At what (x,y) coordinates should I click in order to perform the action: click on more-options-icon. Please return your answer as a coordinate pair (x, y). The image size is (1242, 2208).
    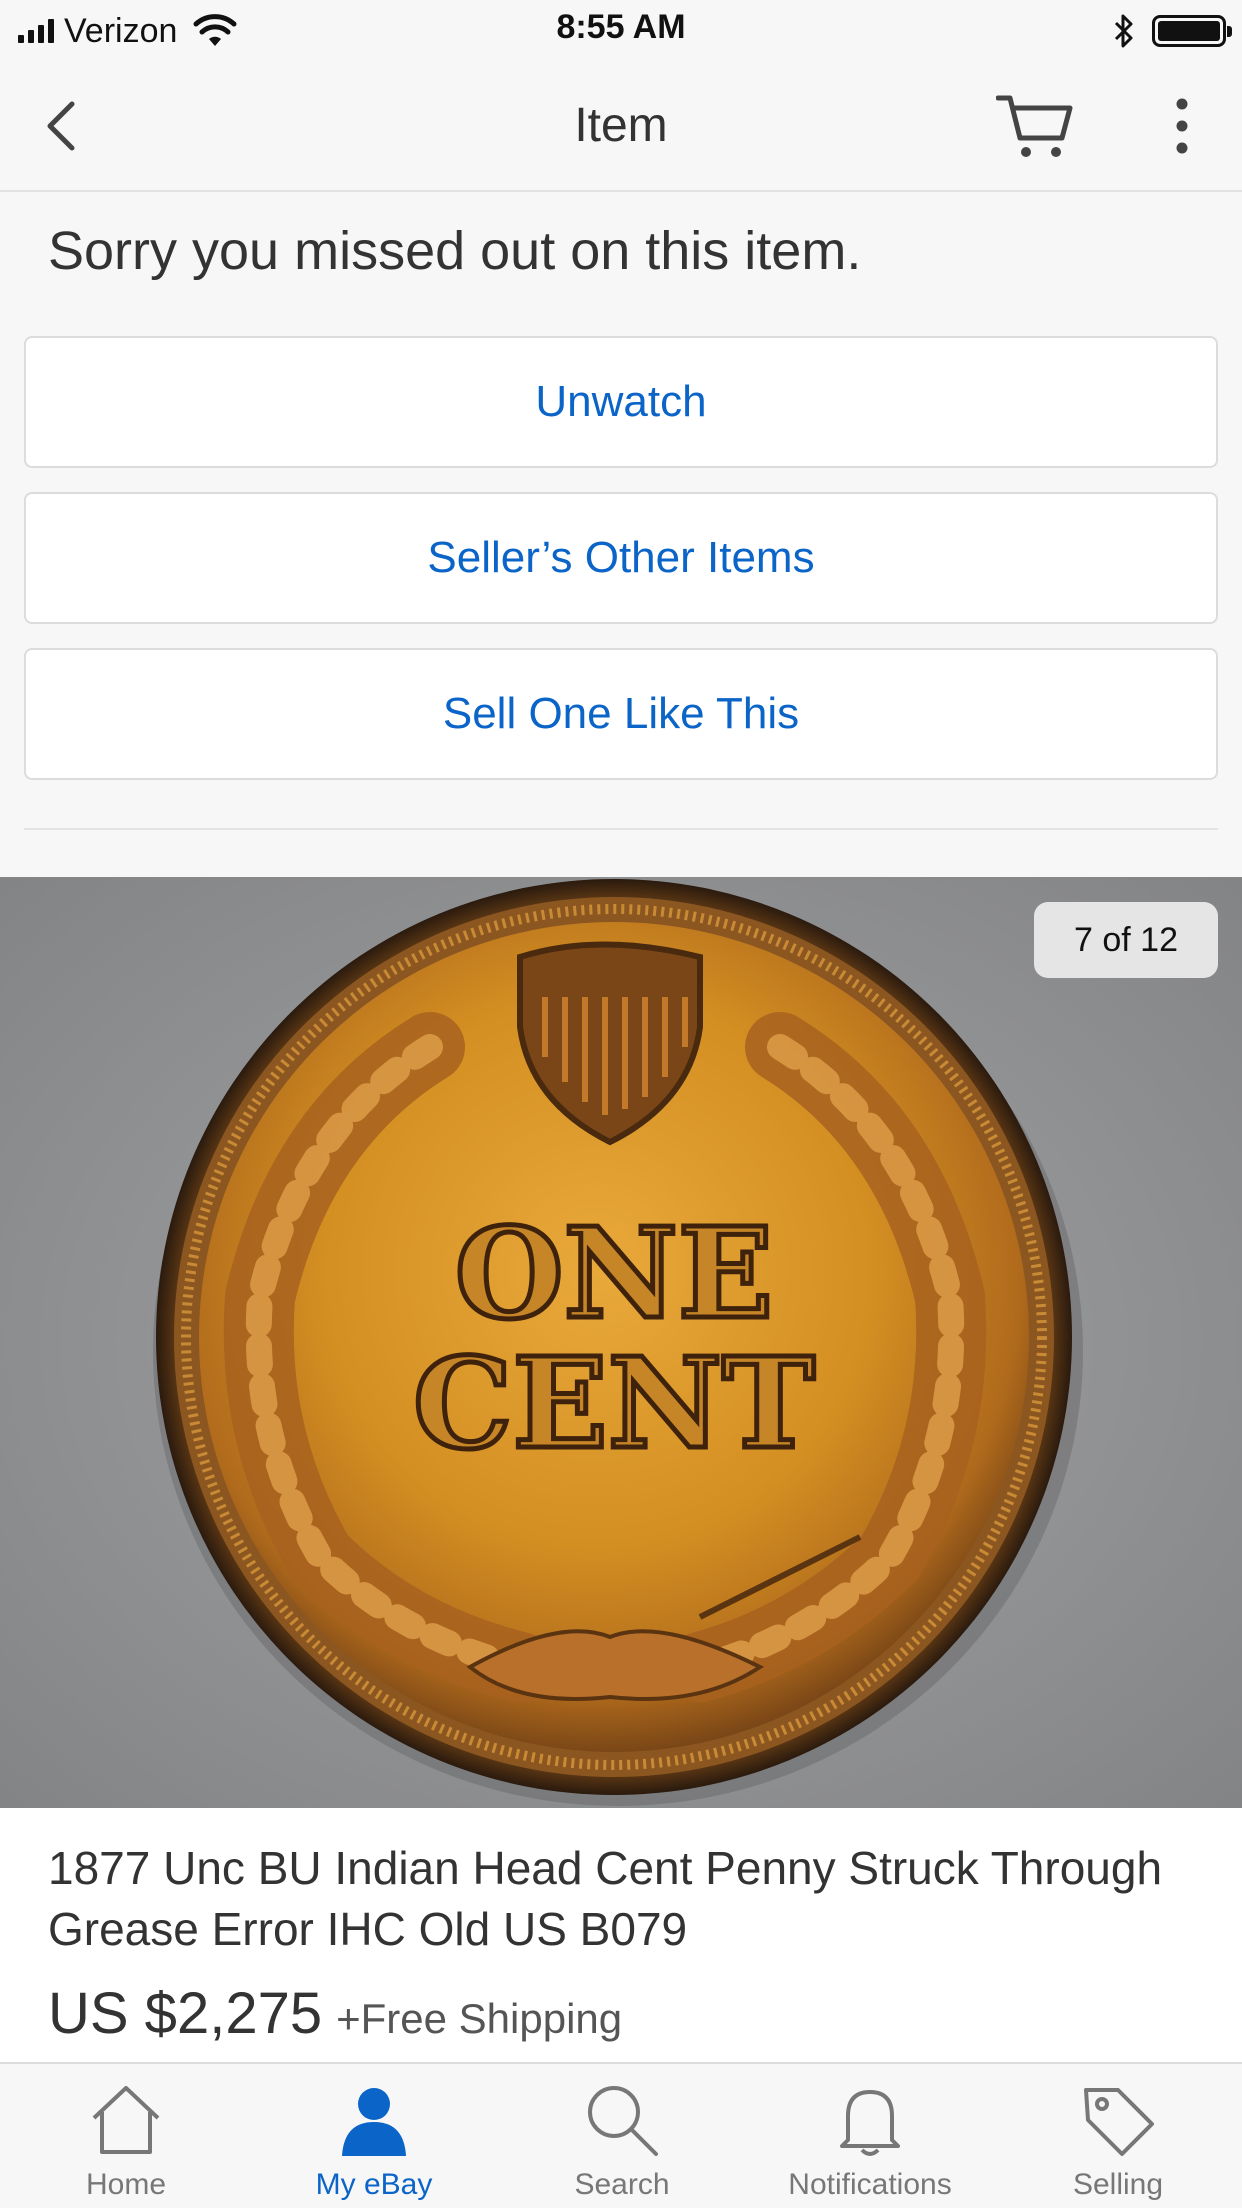
    Looking at the image, I should click on (1182, 126).